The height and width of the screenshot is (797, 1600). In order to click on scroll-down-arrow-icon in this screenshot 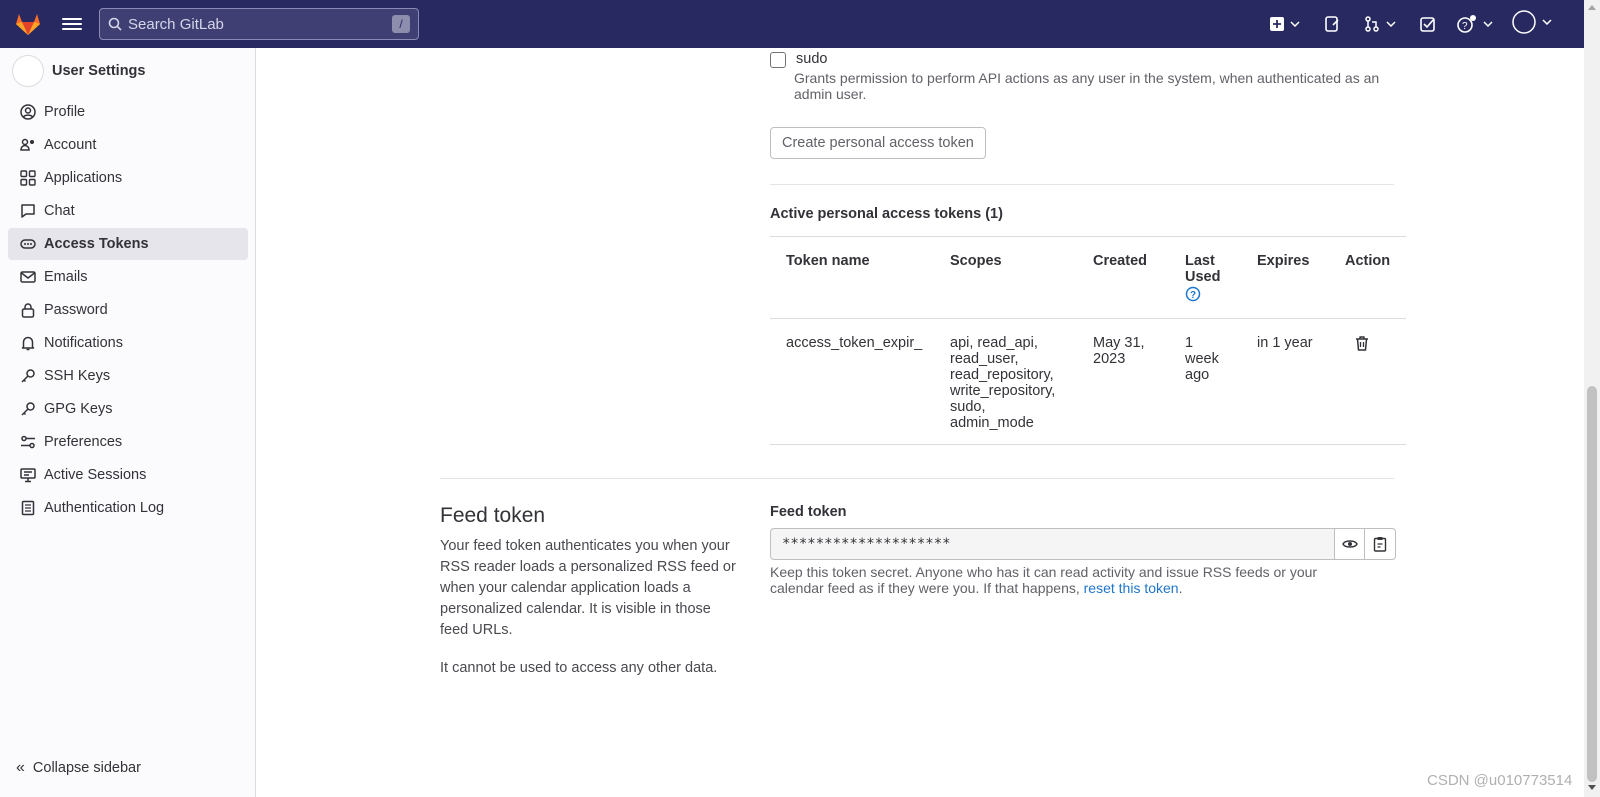, I will do `click(1592, 787)`.